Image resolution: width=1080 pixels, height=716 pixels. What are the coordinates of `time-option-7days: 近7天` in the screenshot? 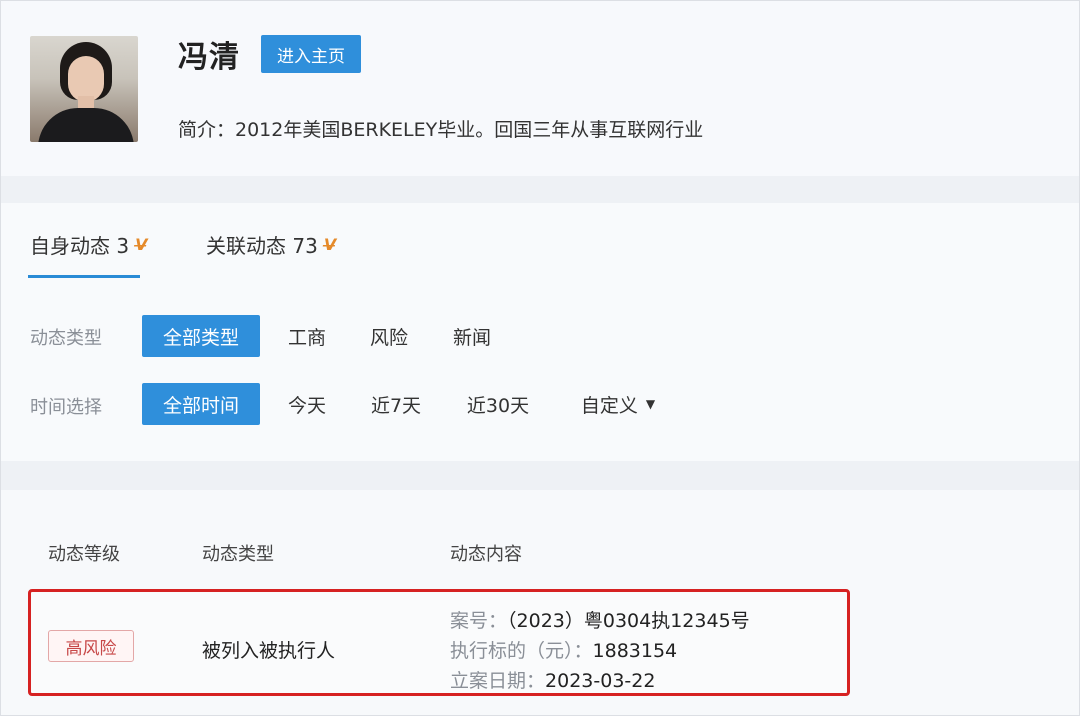 It's located at (396, 404).